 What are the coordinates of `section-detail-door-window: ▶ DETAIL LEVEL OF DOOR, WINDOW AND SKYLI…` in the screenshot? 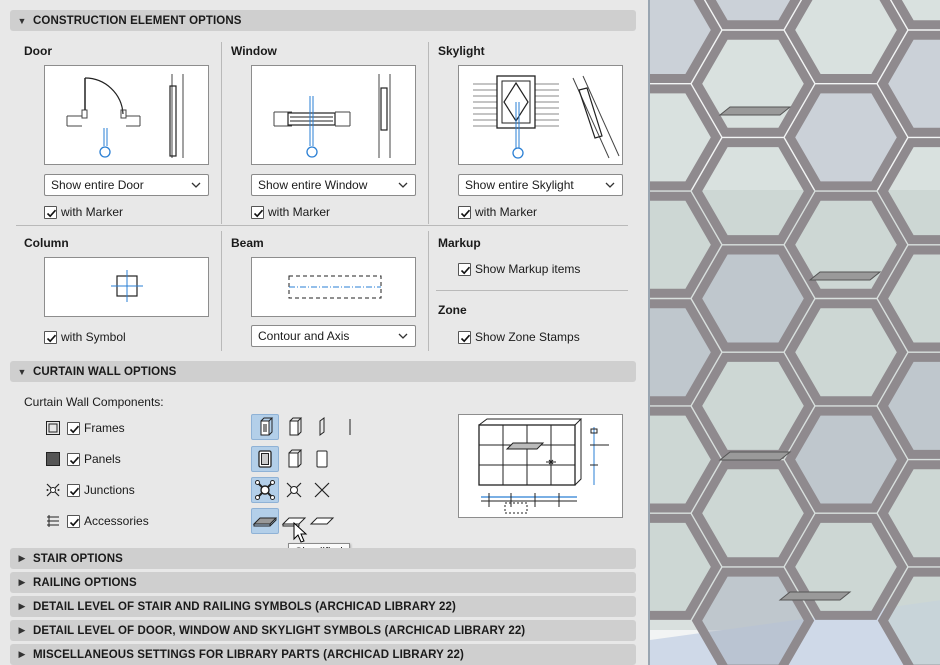 It's located at (323, 630).